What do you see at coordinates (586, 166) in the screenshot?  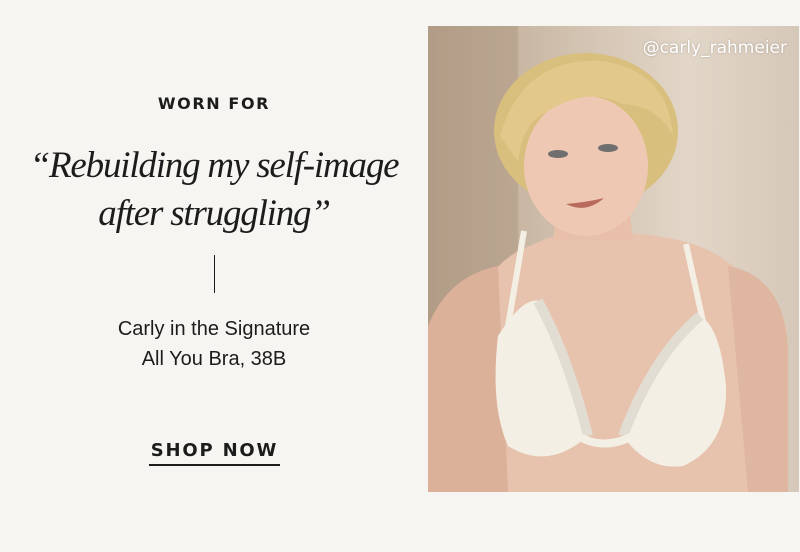 I see `face-shape` at bounding box center [586, 166].